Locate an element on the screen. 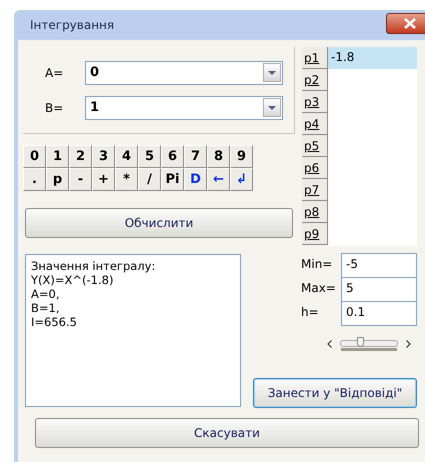 This screenshot has height=462, width=425. keypad-key: 2 is located at coordinates (80, 156).